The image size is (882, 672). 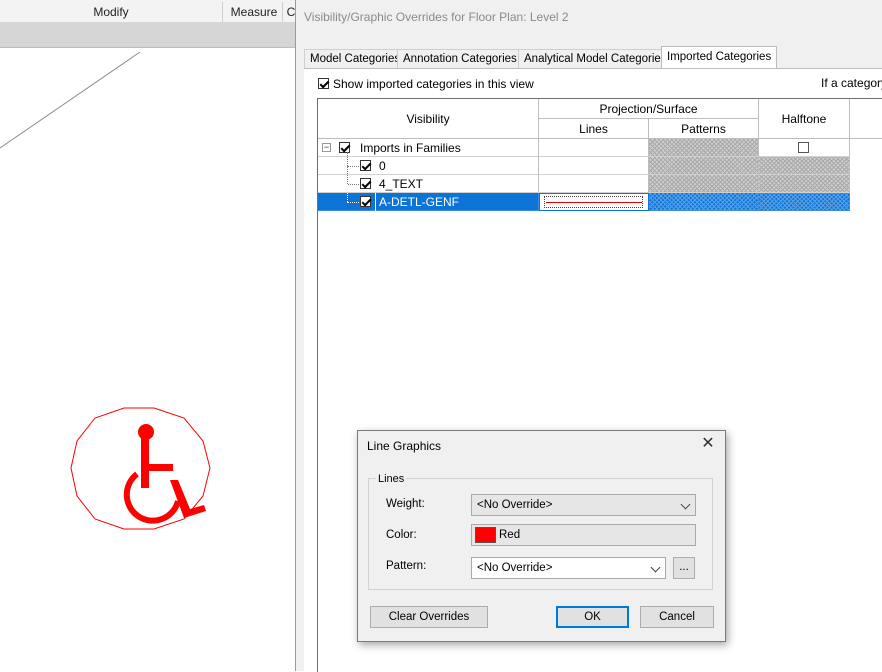 What do you see at coordinates (595, 59) in the screenshot?
I see `tab-analytical-model-categories: Analytical Model Categories` at bounding box center [595, 59].